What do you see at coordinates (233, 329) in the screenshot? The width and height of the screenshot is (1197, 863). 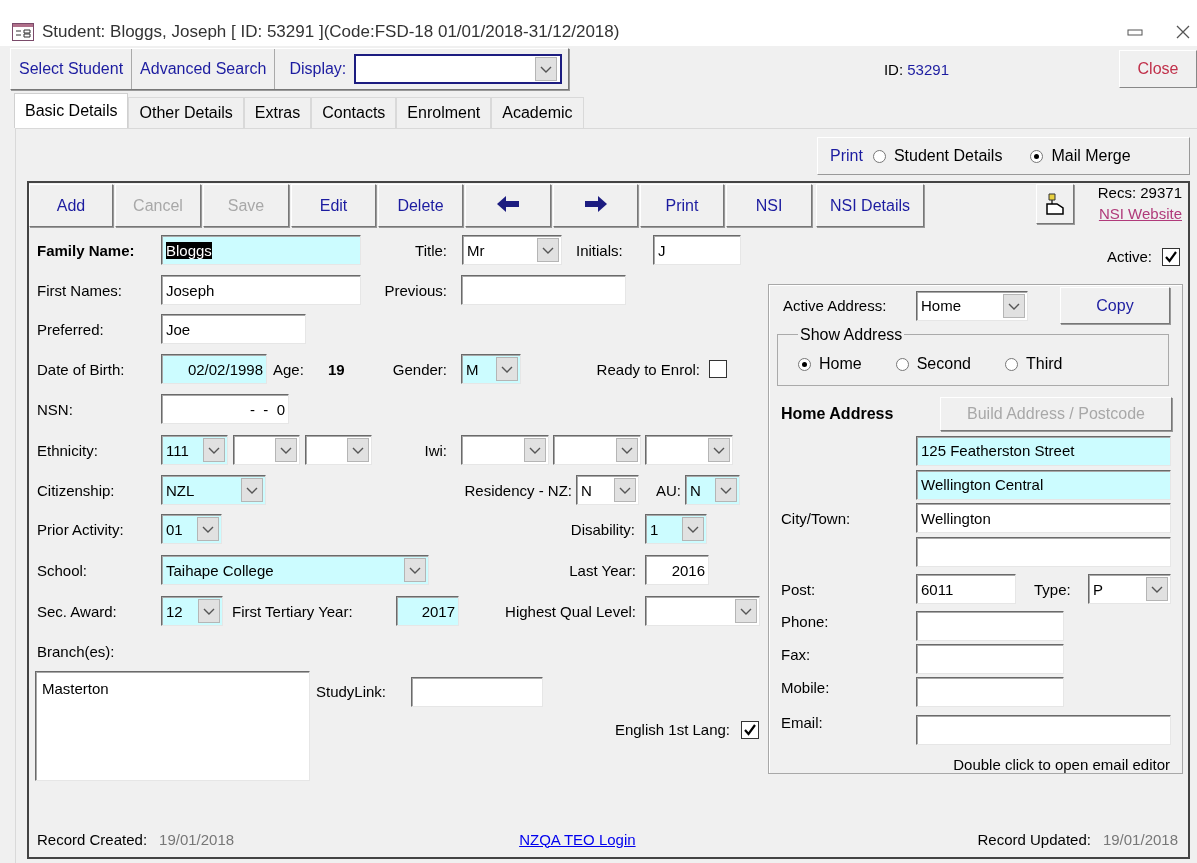 I see `text-field: Joe` at bounding box center [233, 329].